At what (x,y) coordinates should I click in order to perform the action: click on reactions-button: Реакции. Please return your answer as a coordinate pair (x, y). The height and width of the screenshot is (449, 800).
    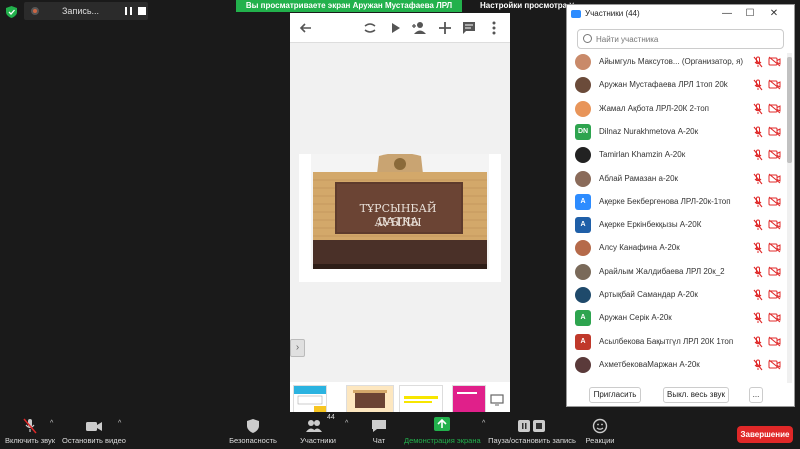
    Looking at the image, I should click on (600, 430).